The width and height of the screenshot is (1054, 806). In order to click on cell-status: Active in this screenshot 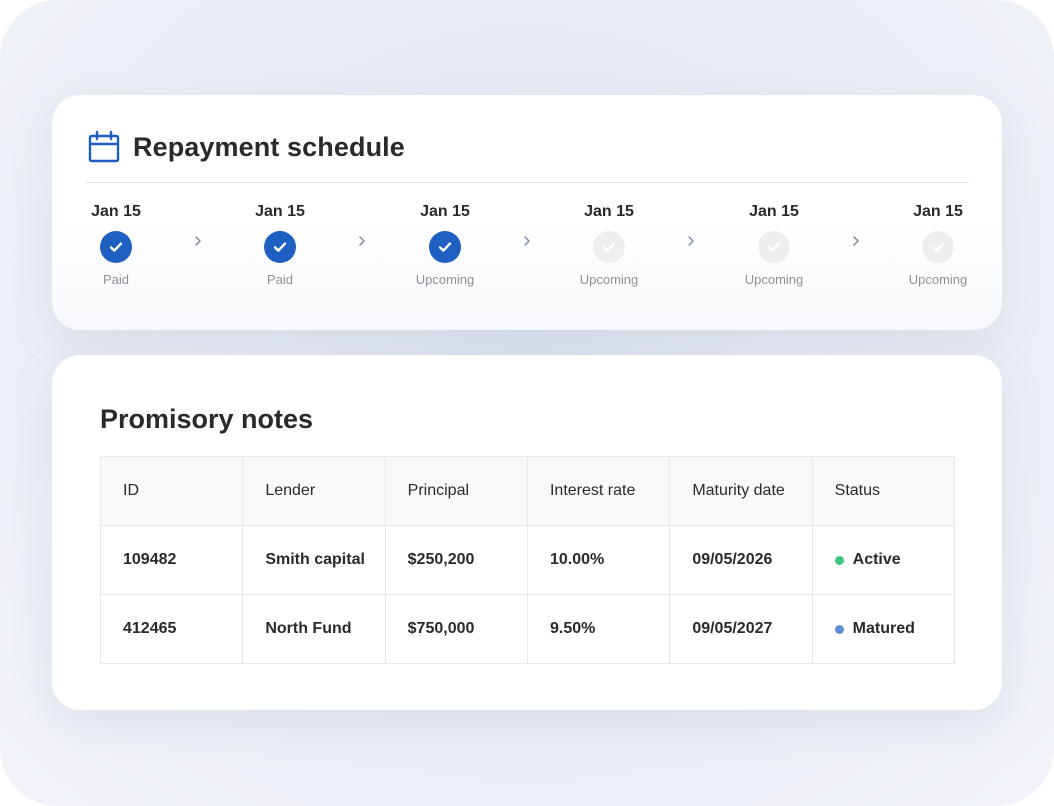, I will do `click(883, 560)`.